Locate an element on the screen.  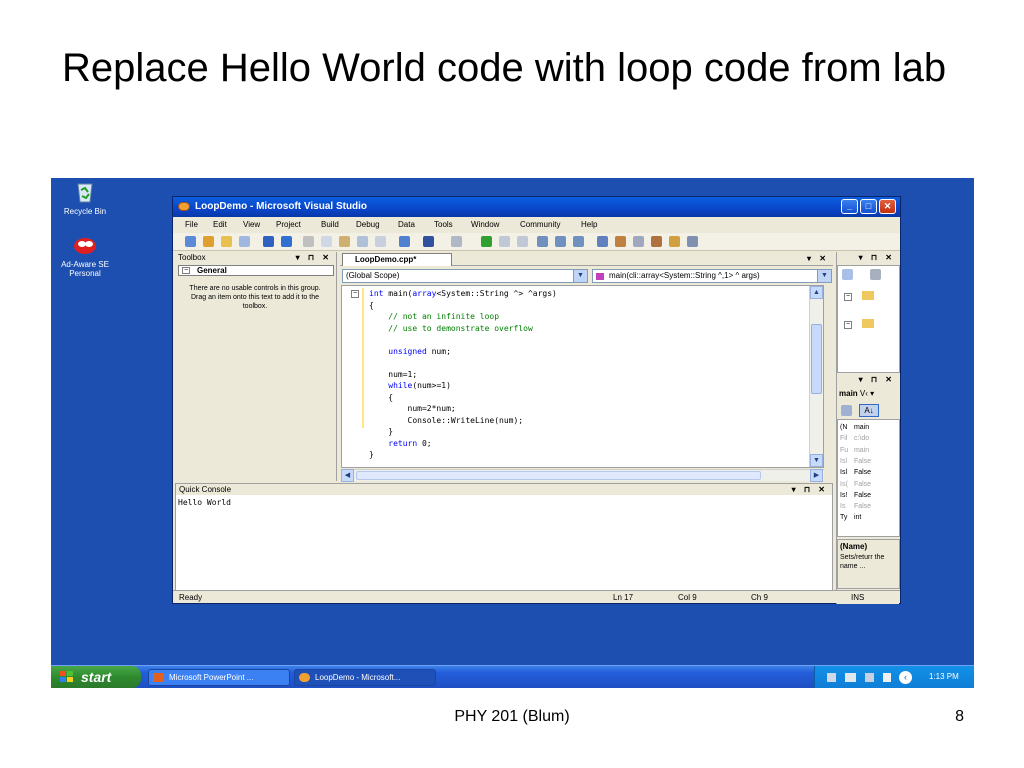
property-row: Fu main is located at coordinates (854, 450).